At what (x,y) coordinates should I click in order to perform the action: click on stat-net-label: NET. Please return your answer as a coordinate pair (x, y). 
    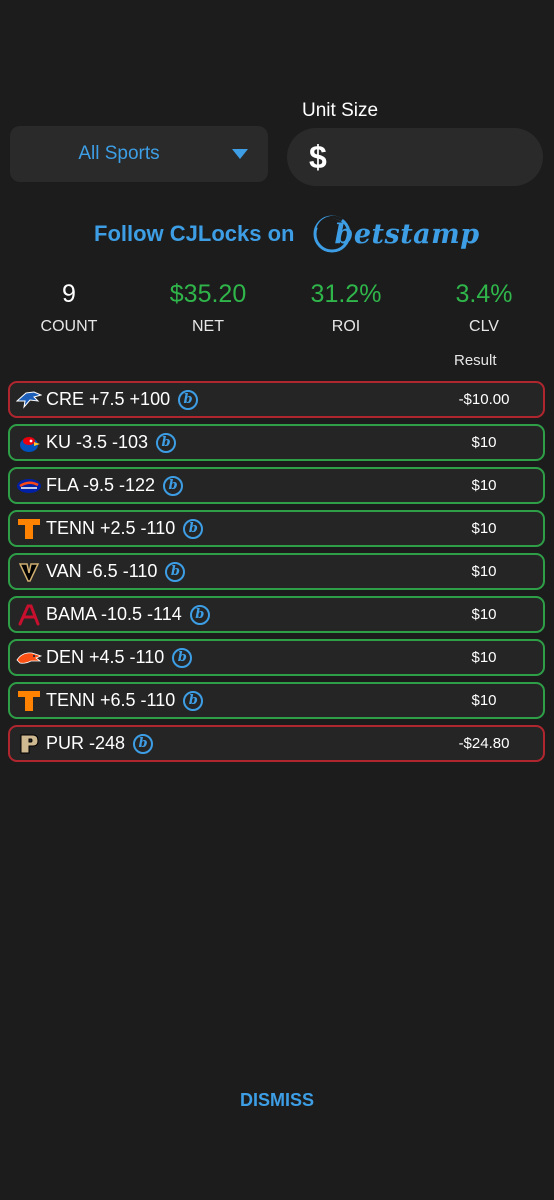
    Looking at the image, I should click on (208, 326).